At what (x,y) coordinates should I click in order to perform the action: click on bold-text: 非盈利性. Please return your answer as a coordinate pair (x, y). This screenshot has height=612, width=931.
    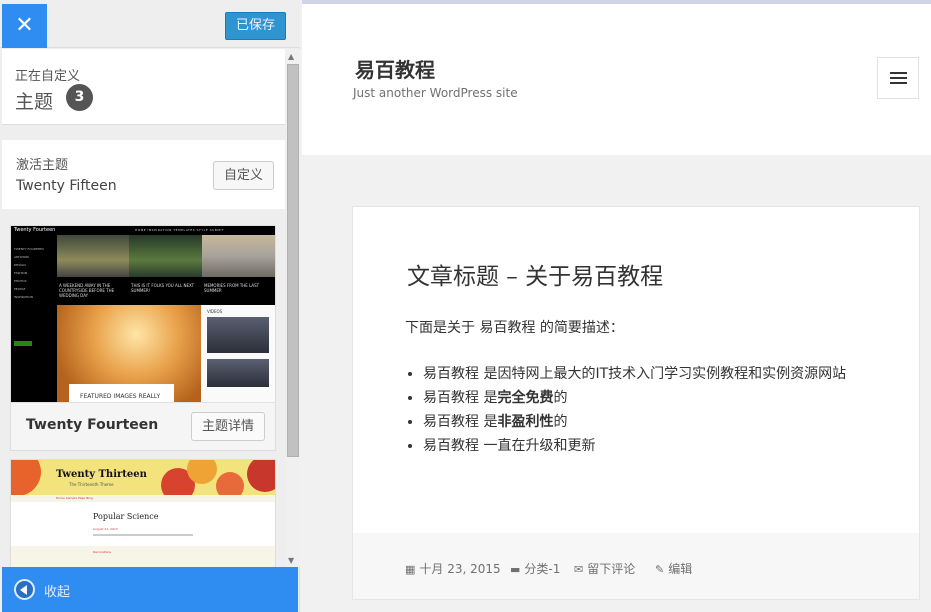
    Looking at the image, I should click on (525, 422).